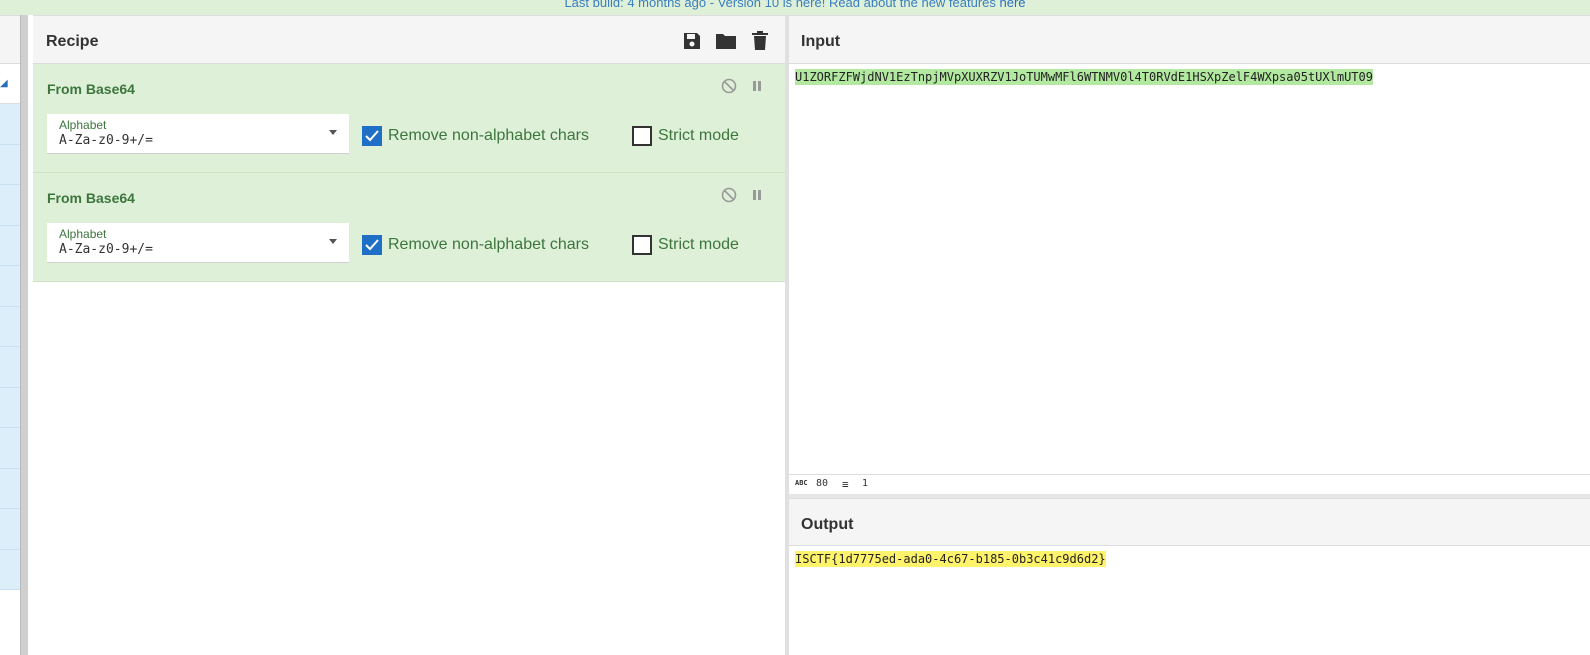 The width and height of the screenshot is (1590, 655). Describe the element at coordinates (24, 335) in the screenshot. I see `panel-resize-handle` at that location.